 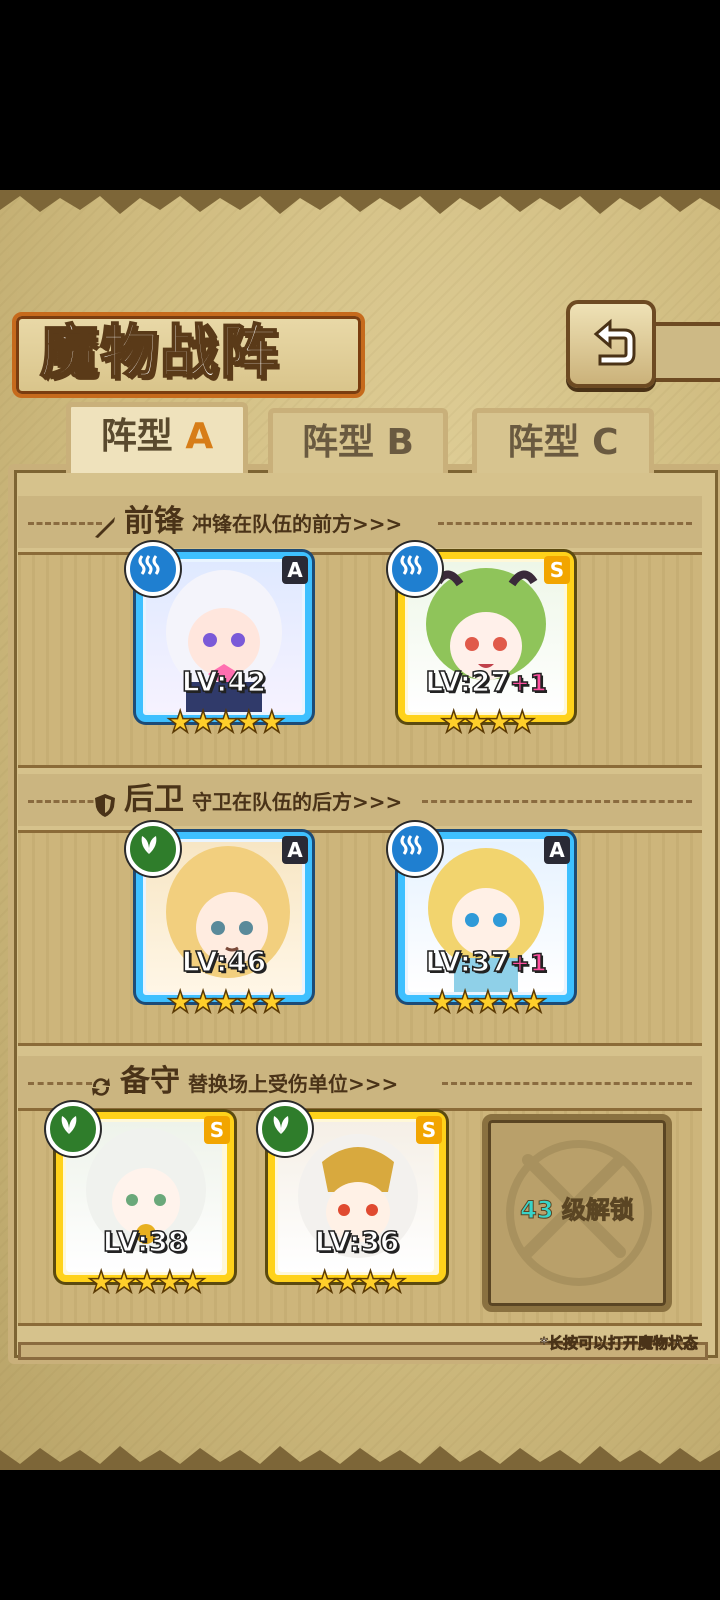 I want to click on return-arrow-icon, so click(x=614, y=342).